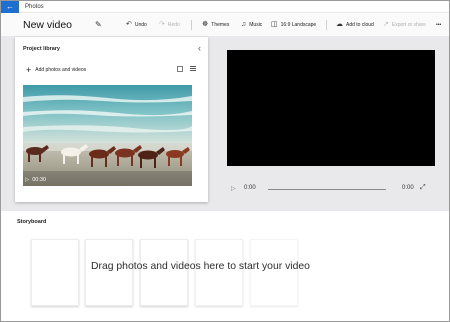 This screenshot has height=322, width=450. What do you see at coordinates (10, 7) in the screenshot?
I see `back-arrow-icon: ←` at bounding box center [10, 7].